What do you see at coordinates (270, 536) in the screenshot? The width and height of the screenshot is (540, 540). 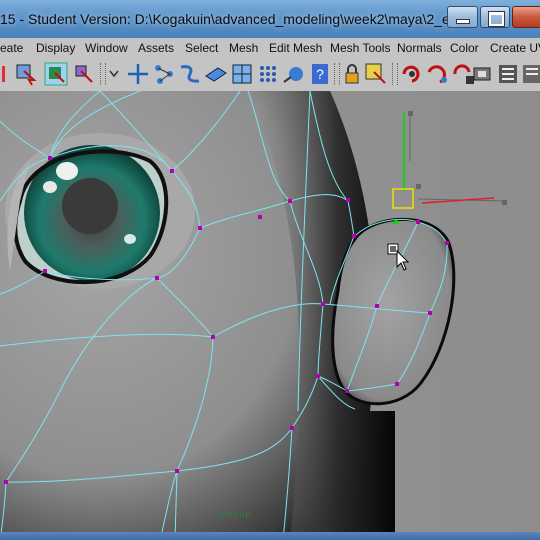 I see `taskbar-strip` at bounding box center [270, 536].